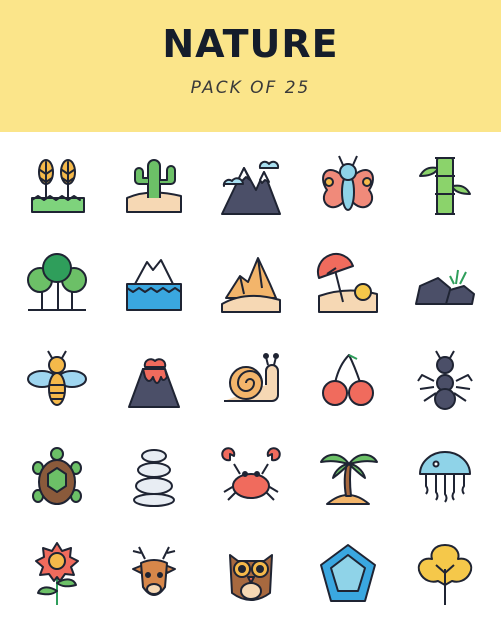 The width and height of the screenshot is (501, 626). What do you see at coordinates (250, 44) in the screenshot?
I see `pack-title: NATURE` at bounding box center [250, 44].